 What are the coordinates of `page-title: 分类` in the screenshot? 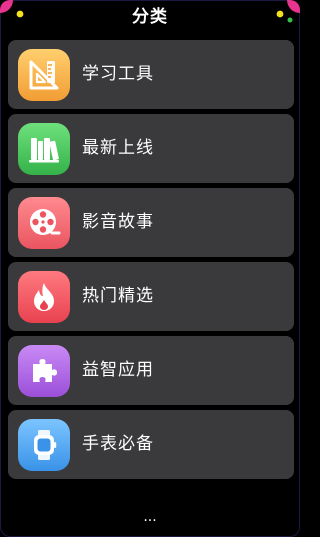 It's located at (150, 17).